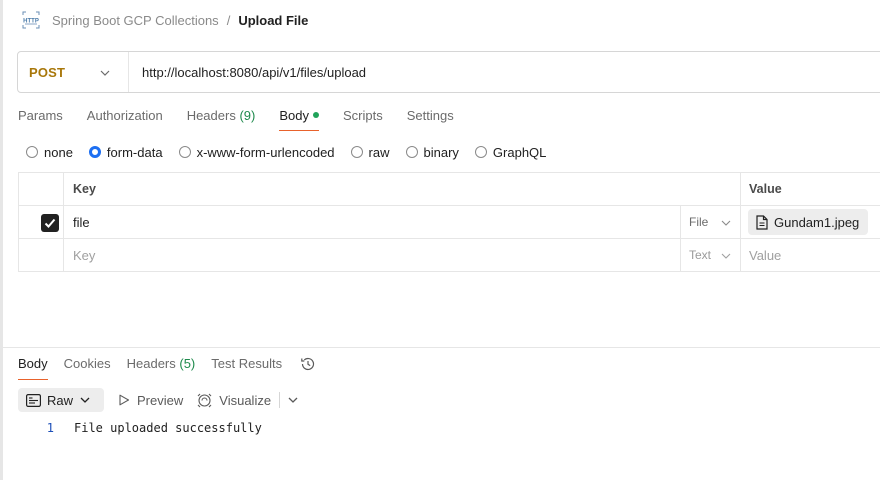  Describe the element at coordinates (124, 400) in the screenshot. I see `play-icon` at that location.